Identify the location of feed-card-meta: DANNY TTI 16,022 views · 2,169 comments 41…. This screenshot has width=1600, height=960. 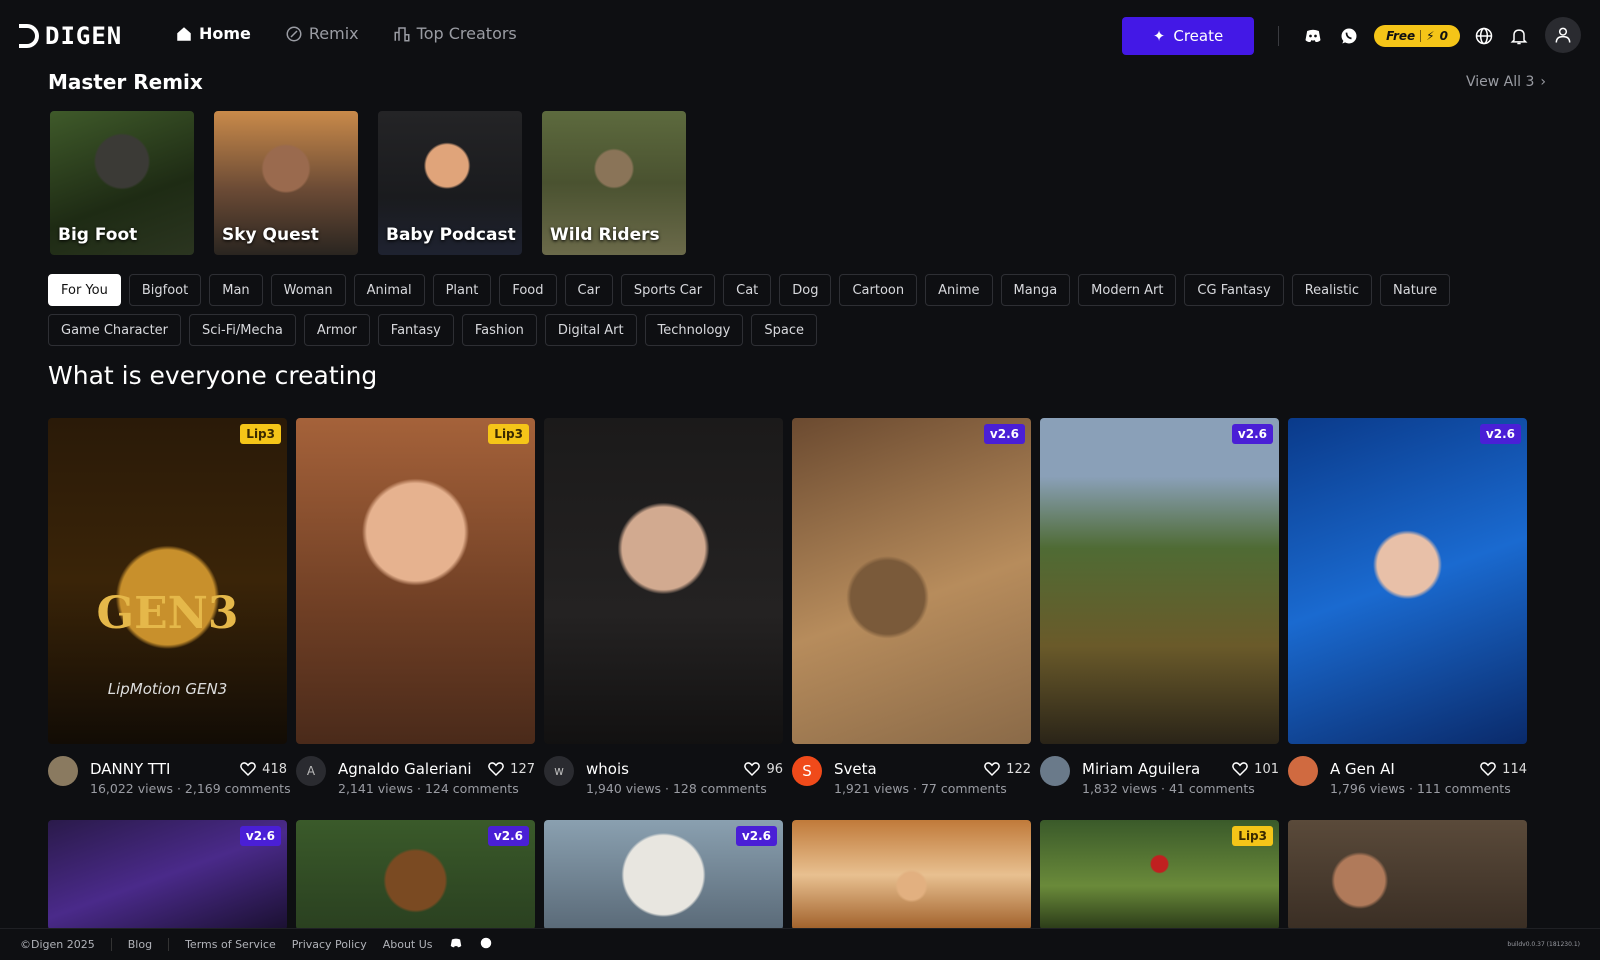
(169, 774).